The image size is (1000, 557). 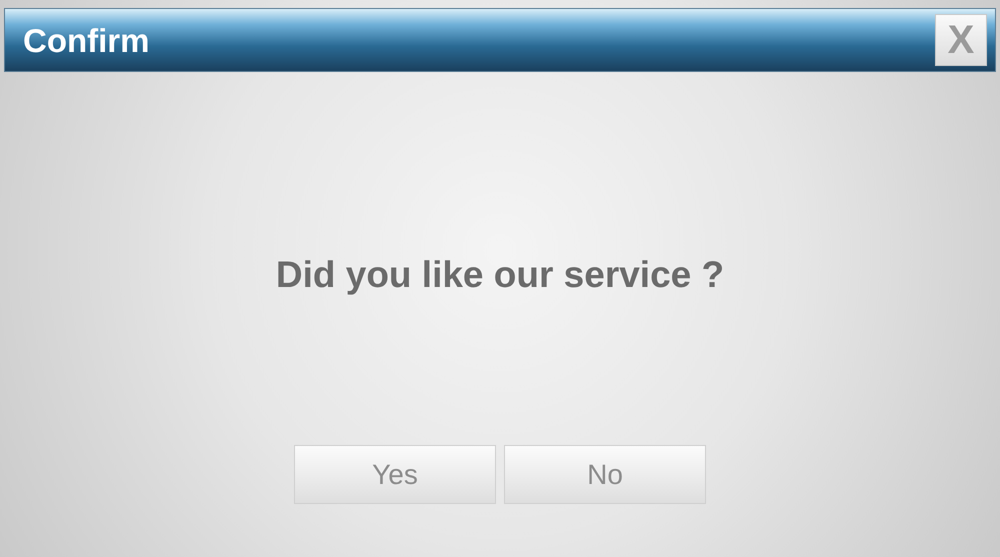 What do you see at coordinates (395, 474) in the screenshot?
I see `dialog-button: Yes` at bounding box center [395, 474].